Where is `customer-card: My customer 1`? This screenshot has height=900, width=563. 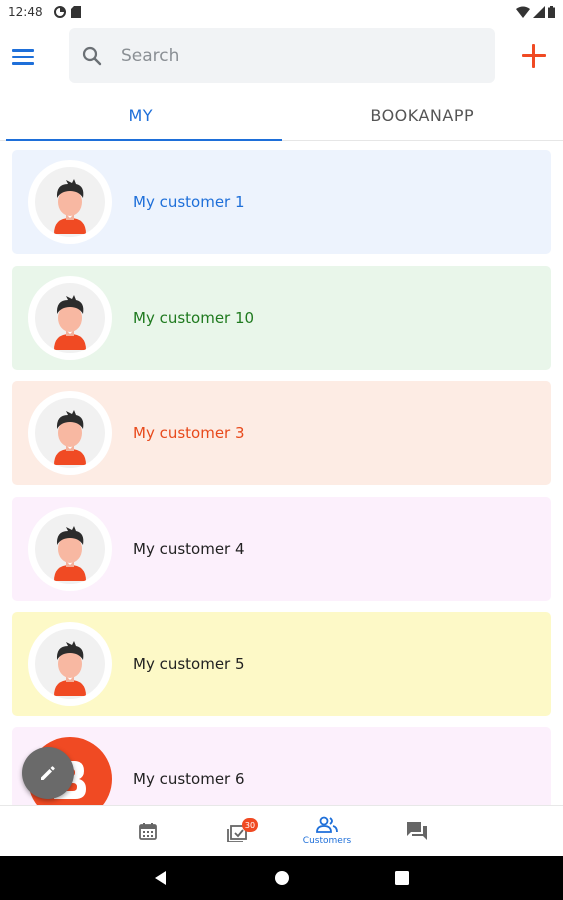
customer-card: My customer 1 is located at coordinates (281, 202).